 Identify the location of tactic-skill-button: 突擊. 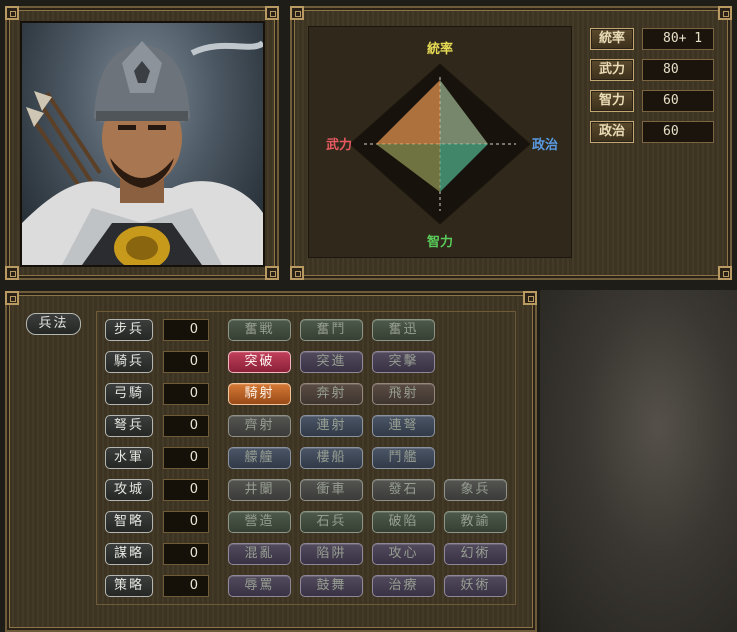
(403, 362).